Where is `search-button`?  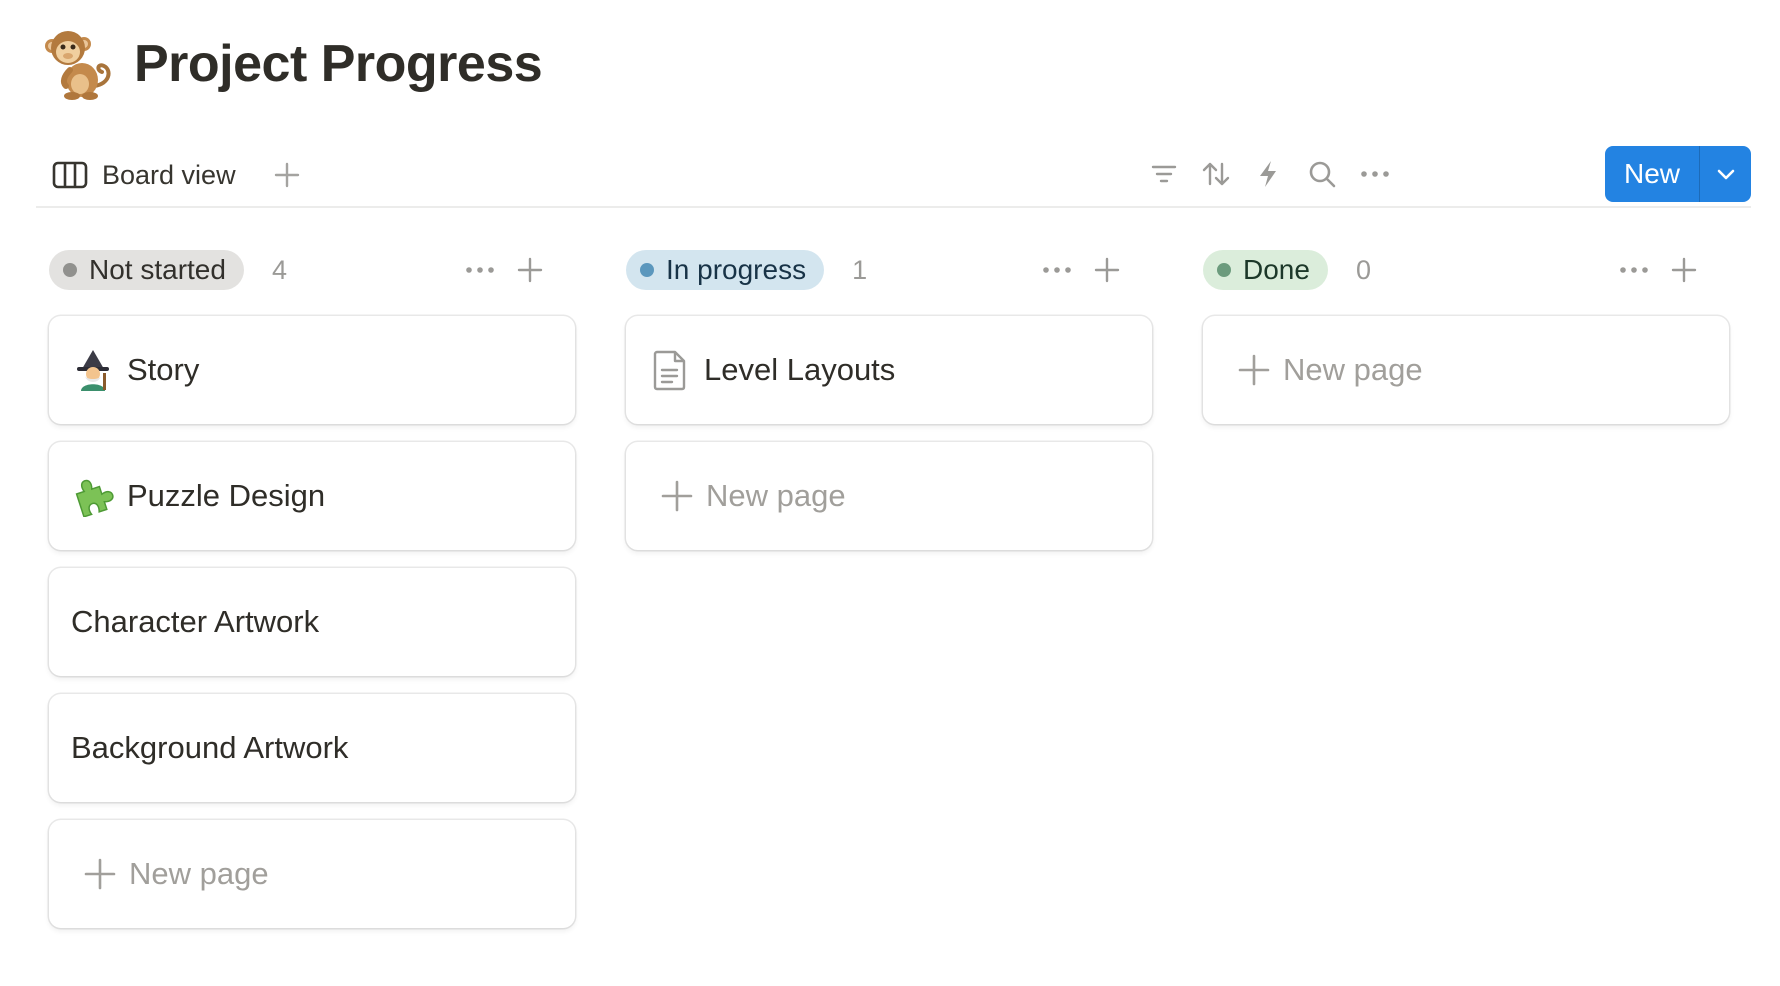 search-button is located at coordinates (1322, 174).